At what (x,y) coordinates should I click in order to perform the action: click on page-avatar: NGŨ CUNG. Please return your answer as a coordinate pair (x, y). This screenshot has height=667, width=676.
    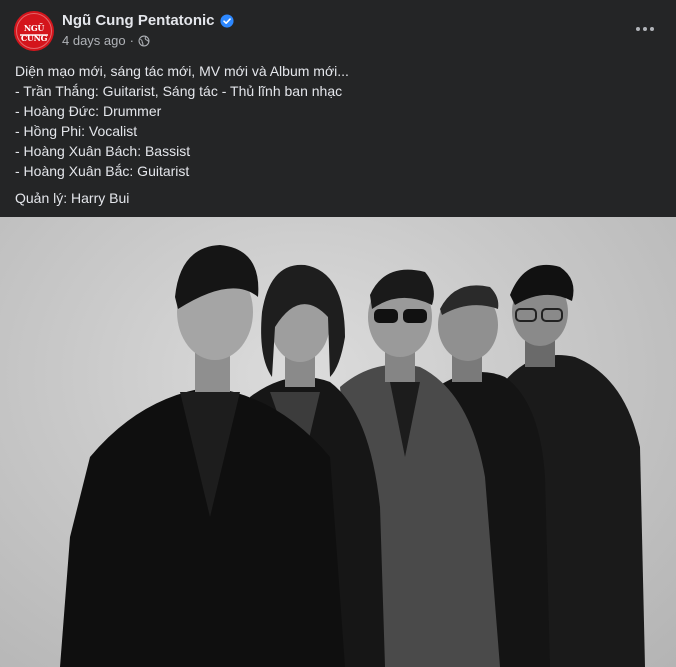
    Looking at the image, I should click on (34, 31).